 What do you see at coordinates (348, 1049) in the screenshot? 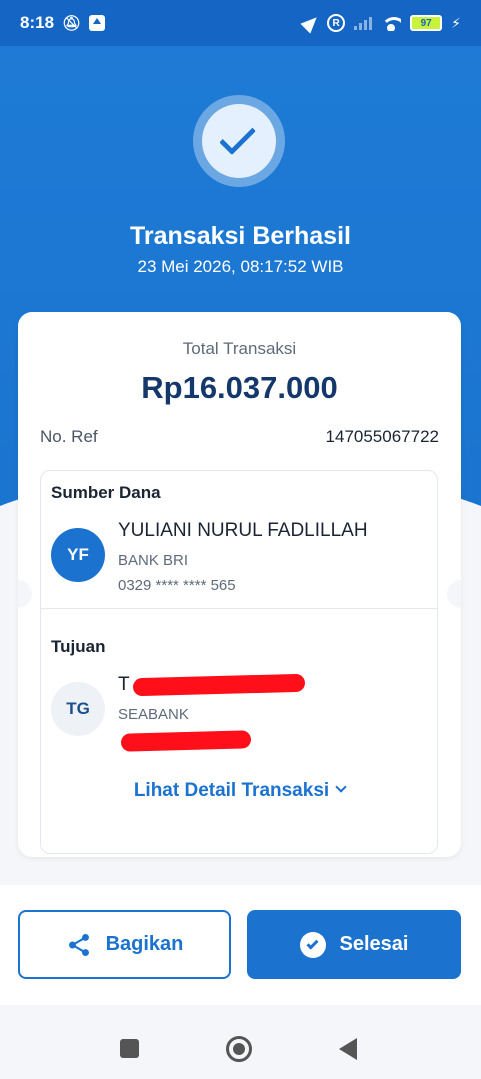
I see `back-button` at bounding box center [348, 1049].